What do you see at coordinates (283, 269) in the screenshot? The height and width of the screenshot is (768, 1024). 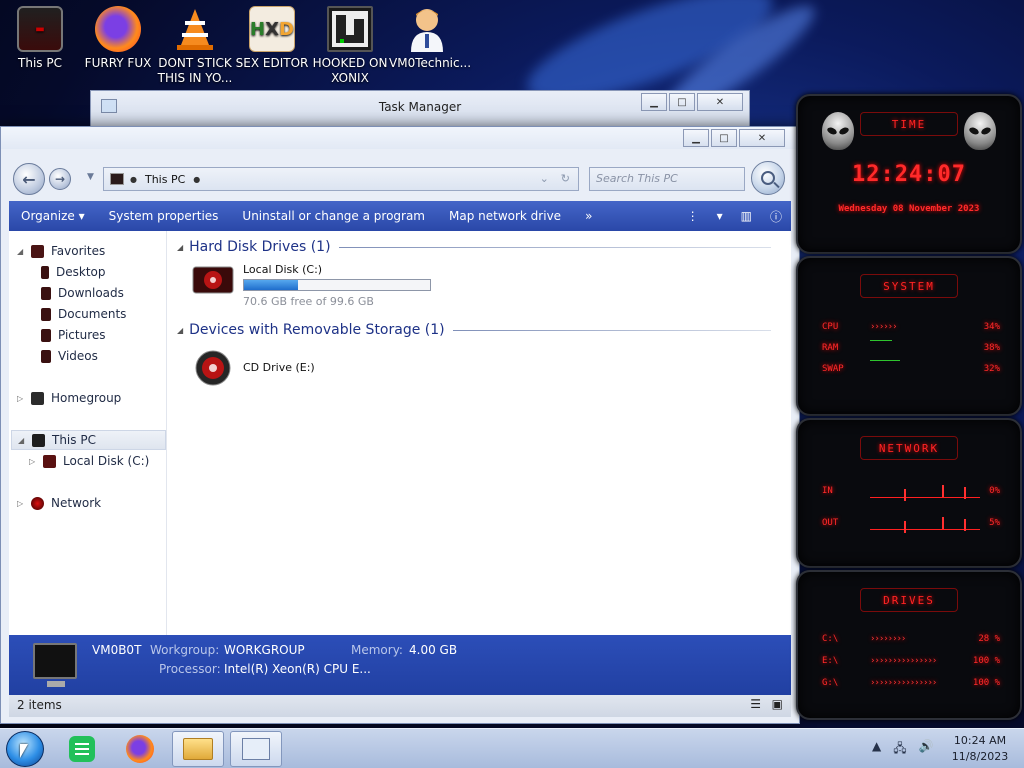 I see `drive-name: Local Disk (C:)` at bounding box center [283, 269].